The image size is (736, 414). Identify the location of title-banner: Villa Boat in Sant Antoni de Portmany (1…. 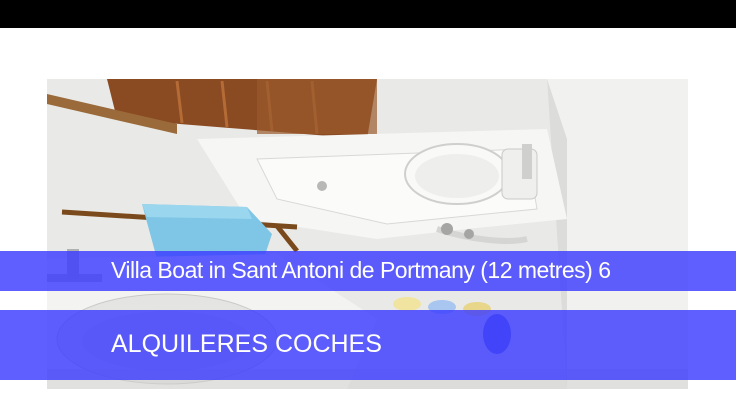
(368, 271).